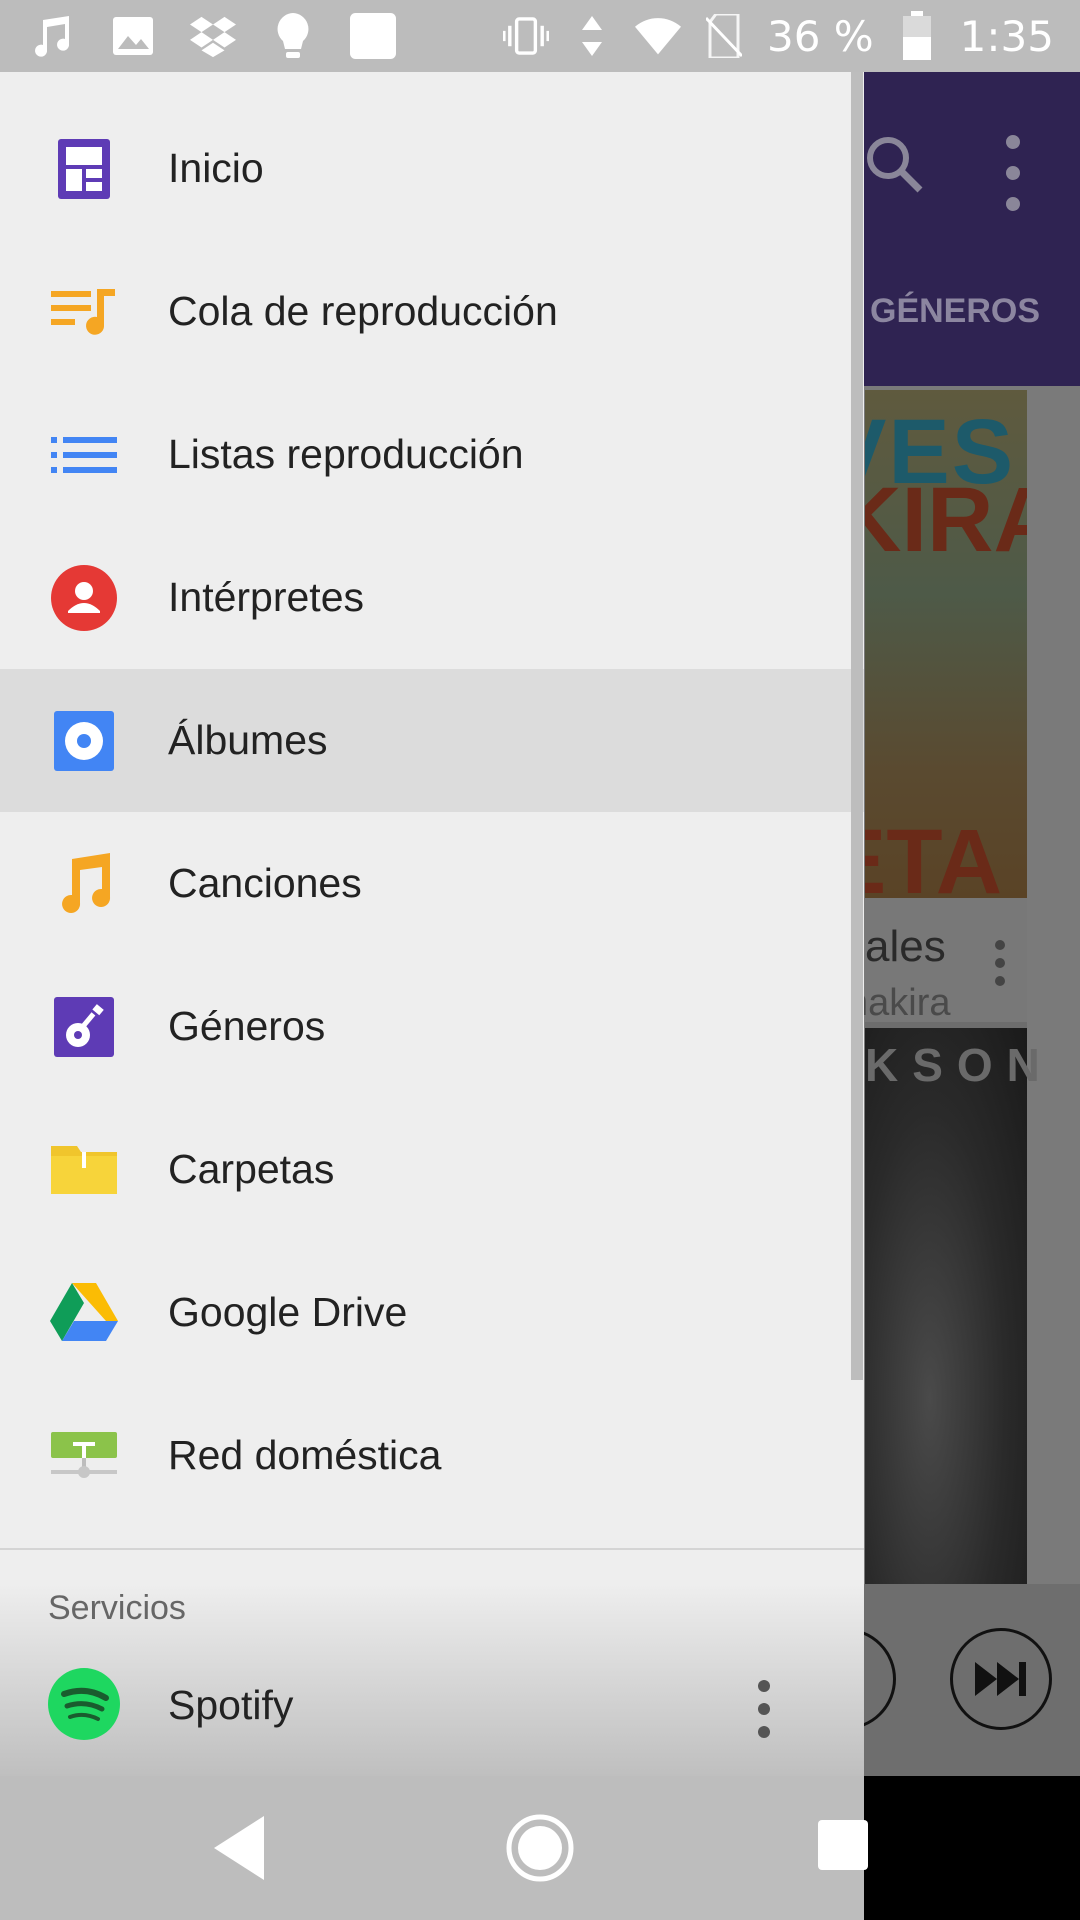 The height and width of the screenshot is (1920, 1080). Describe the element at coordinates (432, 1848) in the screenshot. I see `navigation-bar-bg` at that location.